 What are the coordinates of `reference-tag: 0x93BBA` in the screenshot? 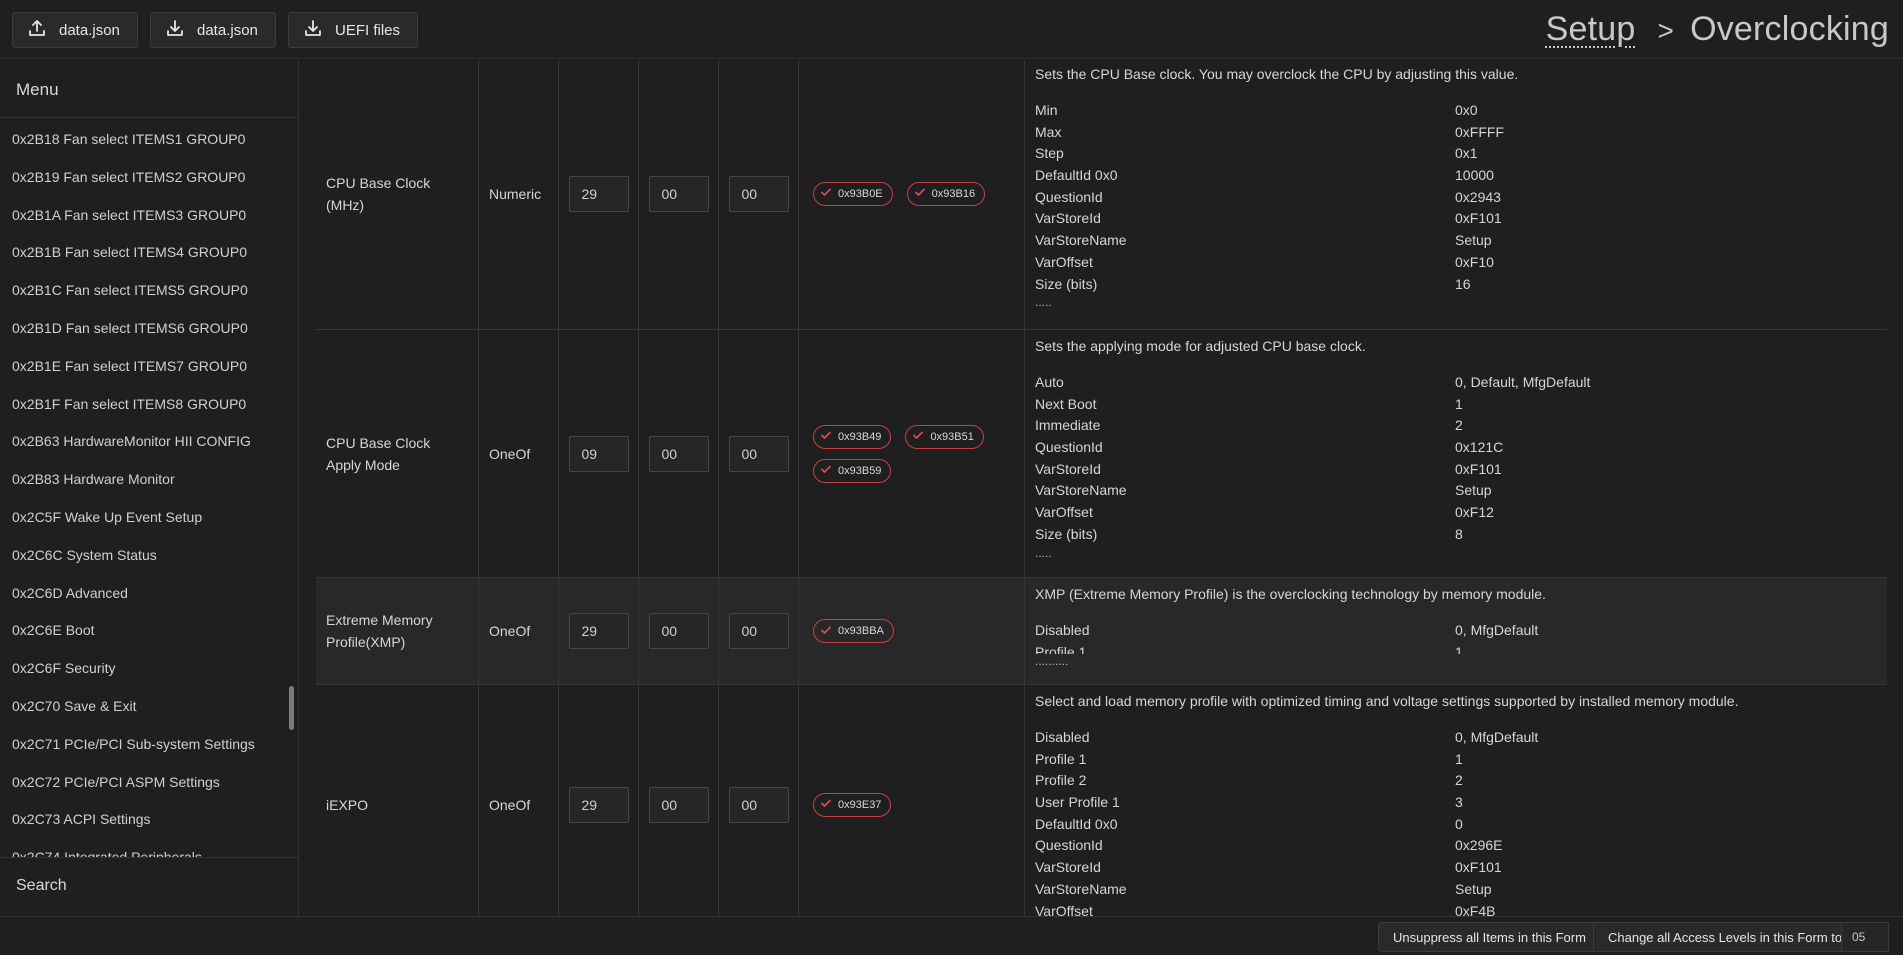 It's located at (853, 631).